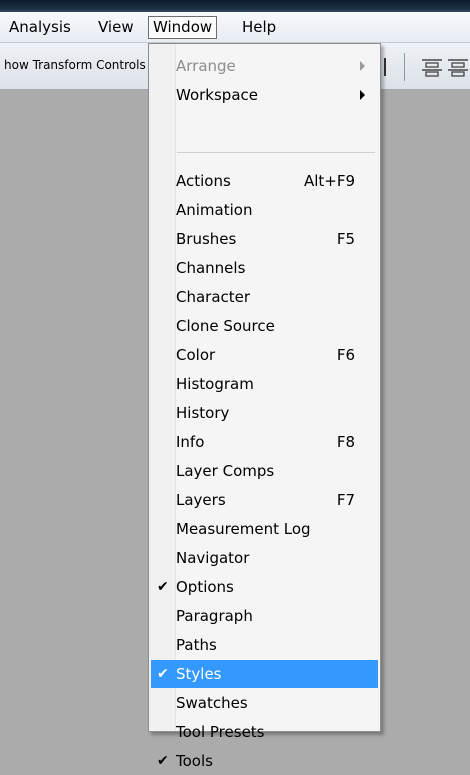 The height and width of the screenshot is (775, 470). What do you see at coordinates (264, 500) in the screenshot?
I see `menu-item-layers: Layers F7` at bounding box center [264, 500].